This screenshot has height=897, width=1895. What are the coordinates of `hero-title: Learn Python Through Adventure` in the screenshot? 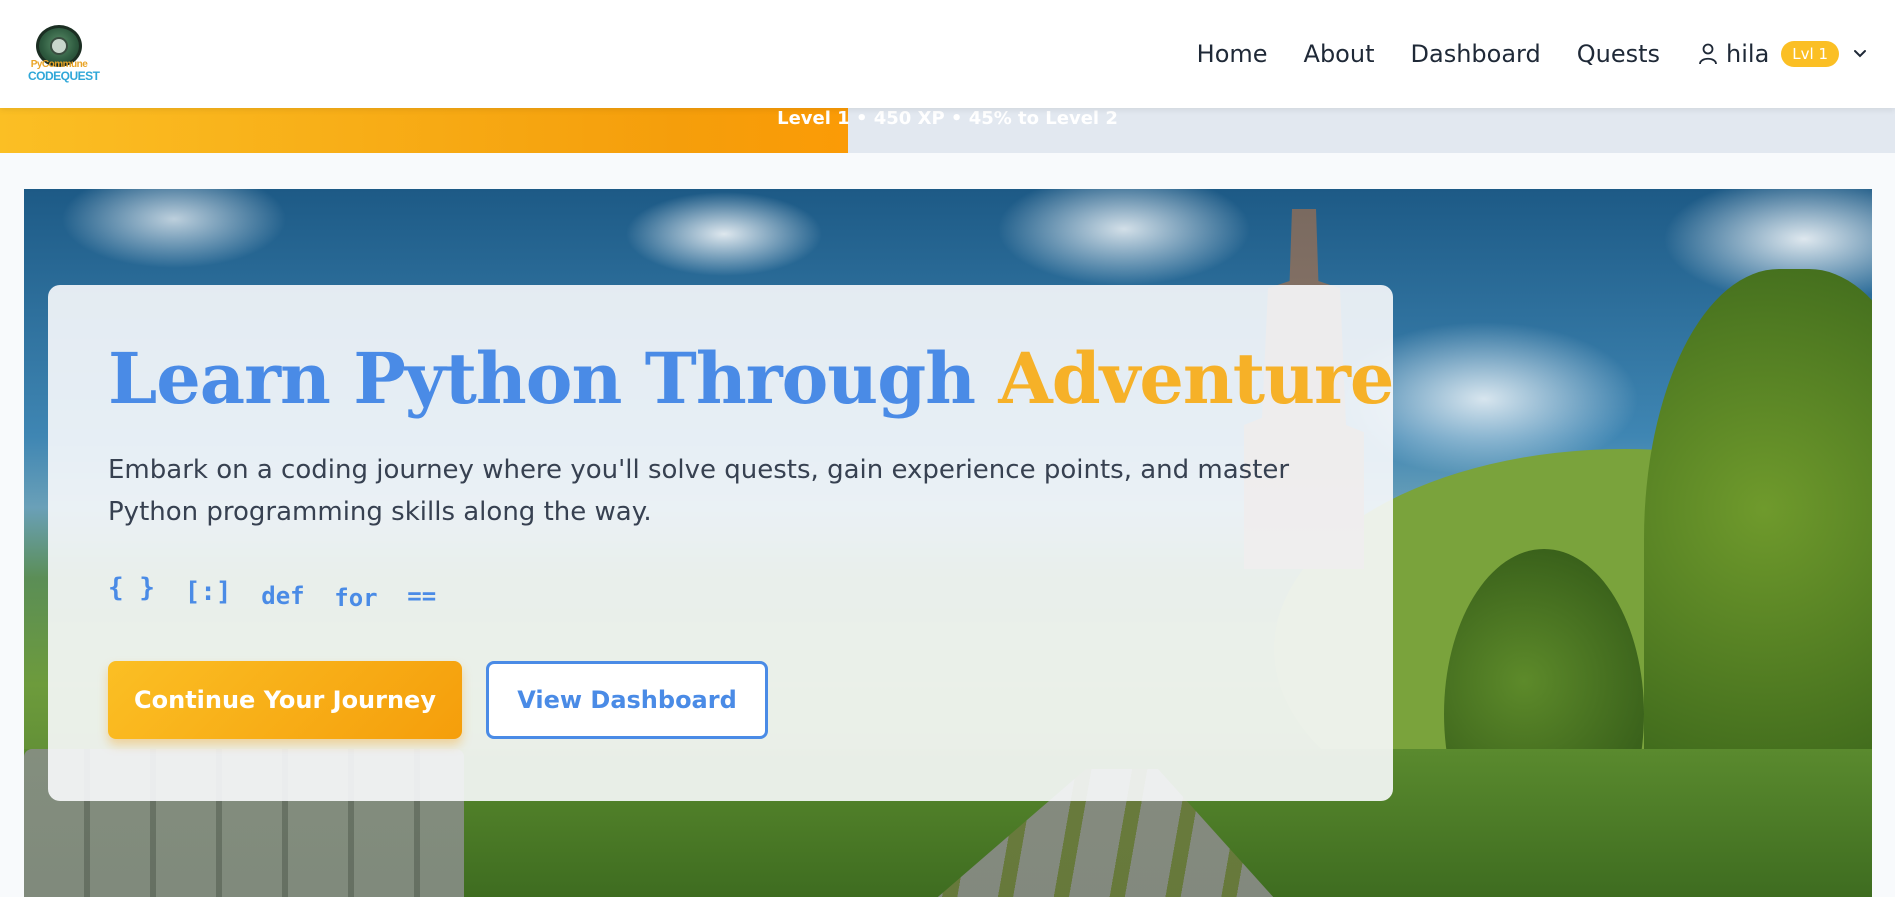 It's located at (751, 379).